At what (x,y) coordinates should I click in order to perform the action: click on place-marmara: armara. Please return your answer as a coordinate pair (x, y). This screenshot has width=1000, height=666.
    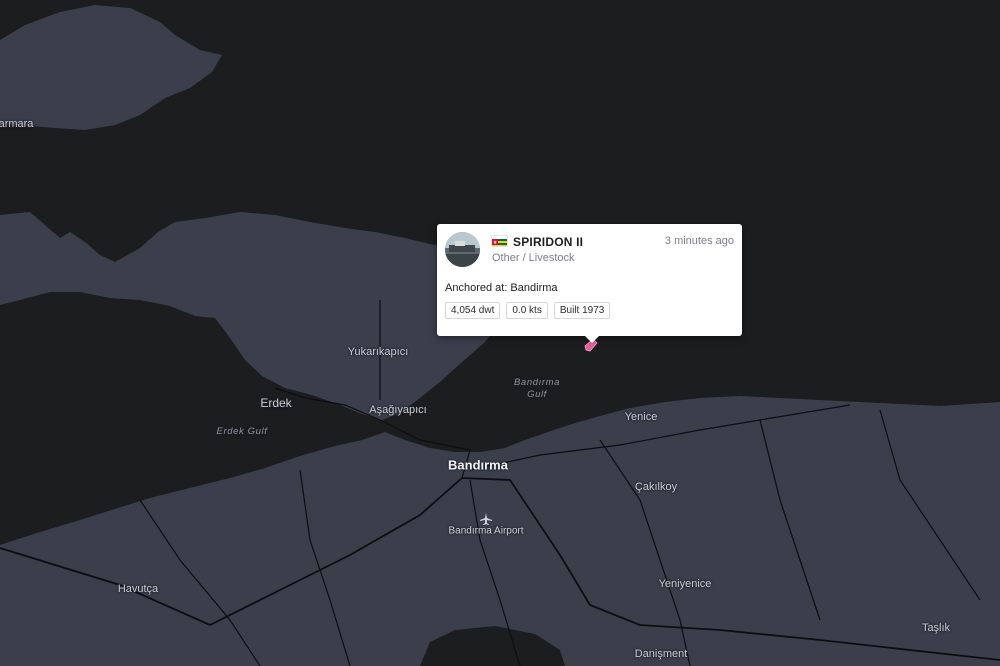
    Looking at the image, I should click on (16, 124).